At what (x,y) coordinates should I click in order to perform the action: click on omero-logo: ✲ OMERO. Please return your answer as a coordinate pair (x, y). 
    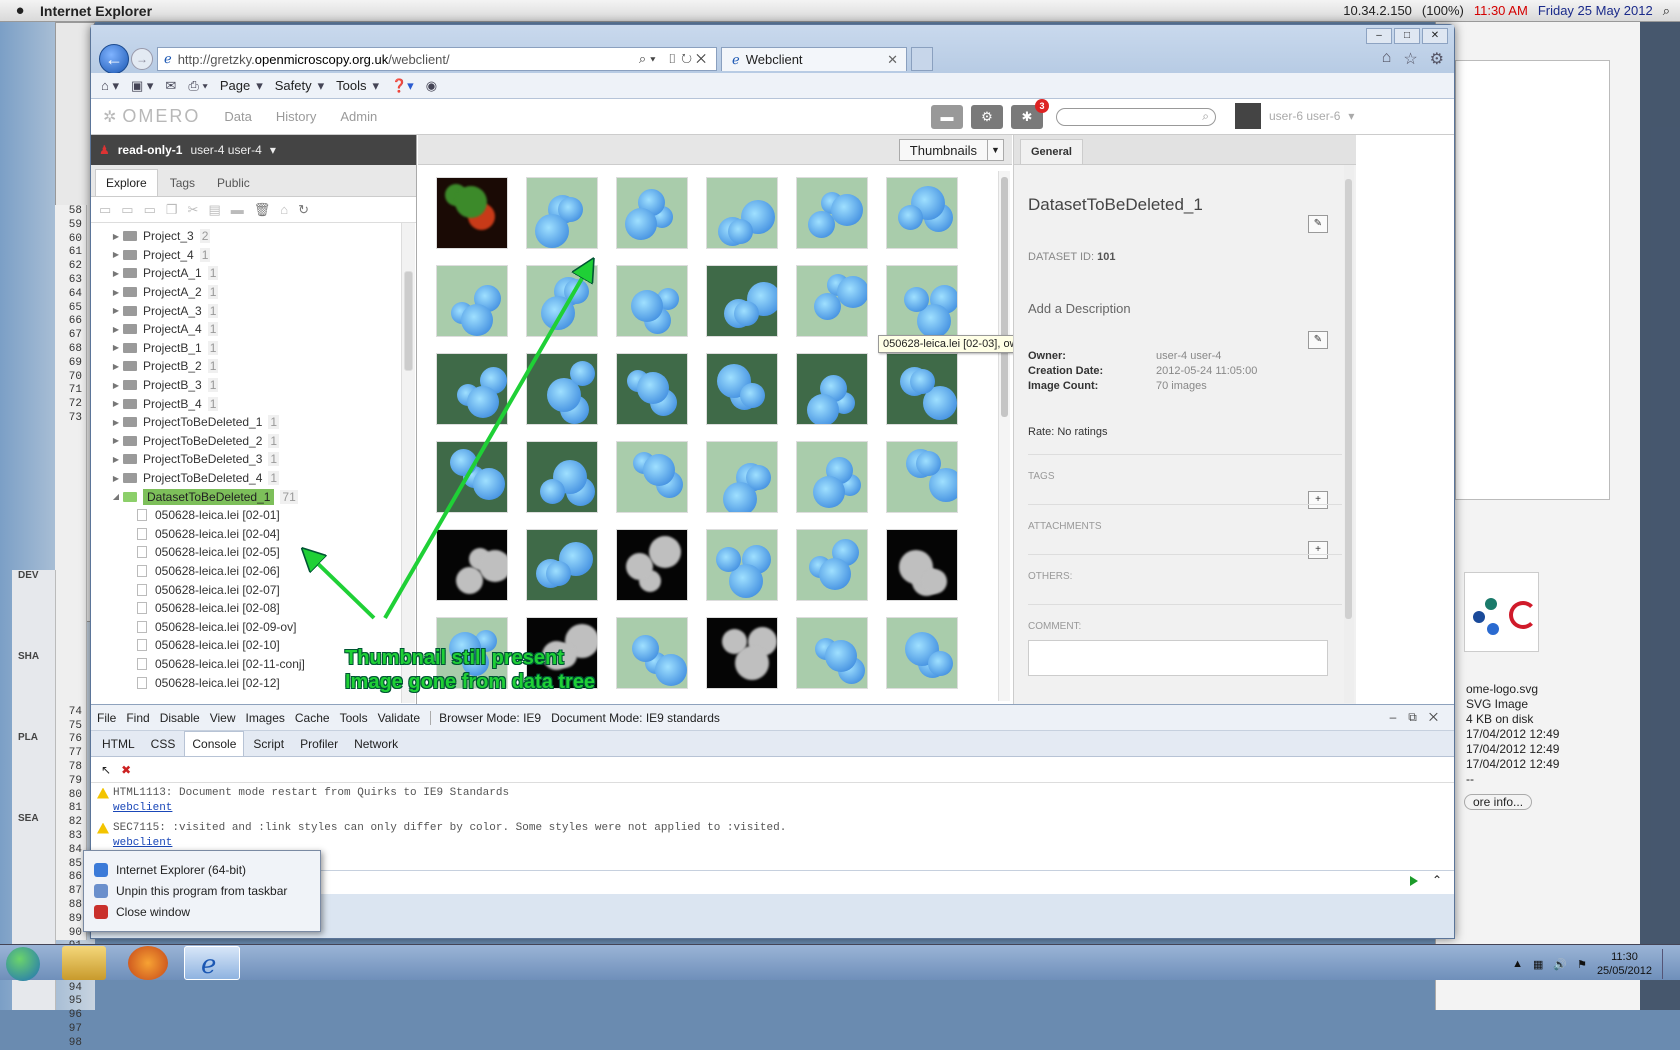
    Looking at the image, I should click on (151, 116).